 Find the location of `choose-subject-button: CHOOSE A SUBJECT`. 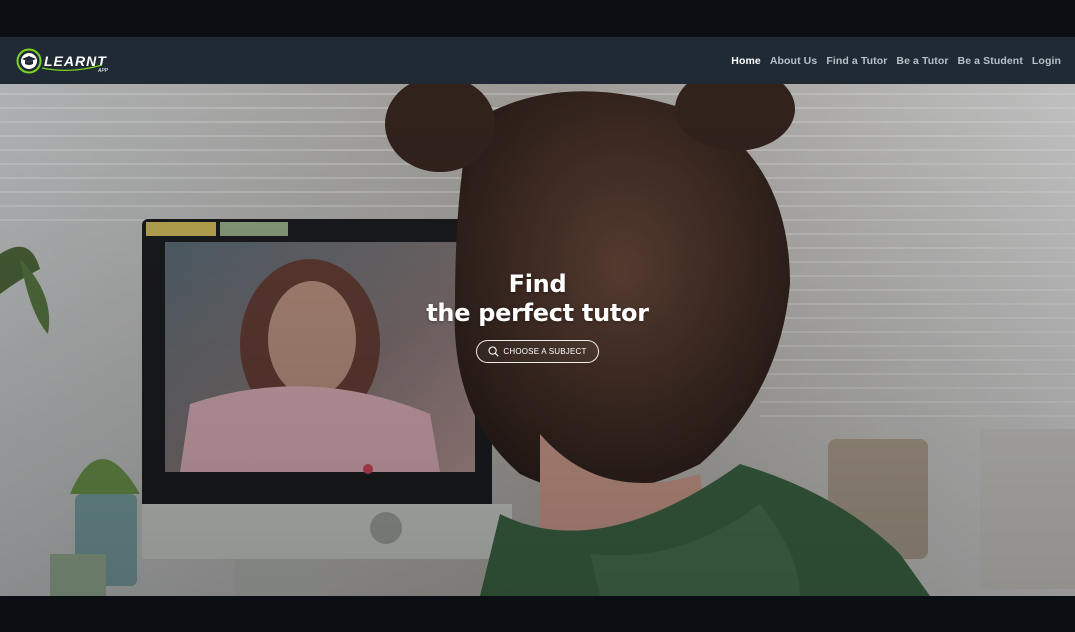

choose-subject-button: CHOOSE A SUBJECT is located at coordinates (537, 351).